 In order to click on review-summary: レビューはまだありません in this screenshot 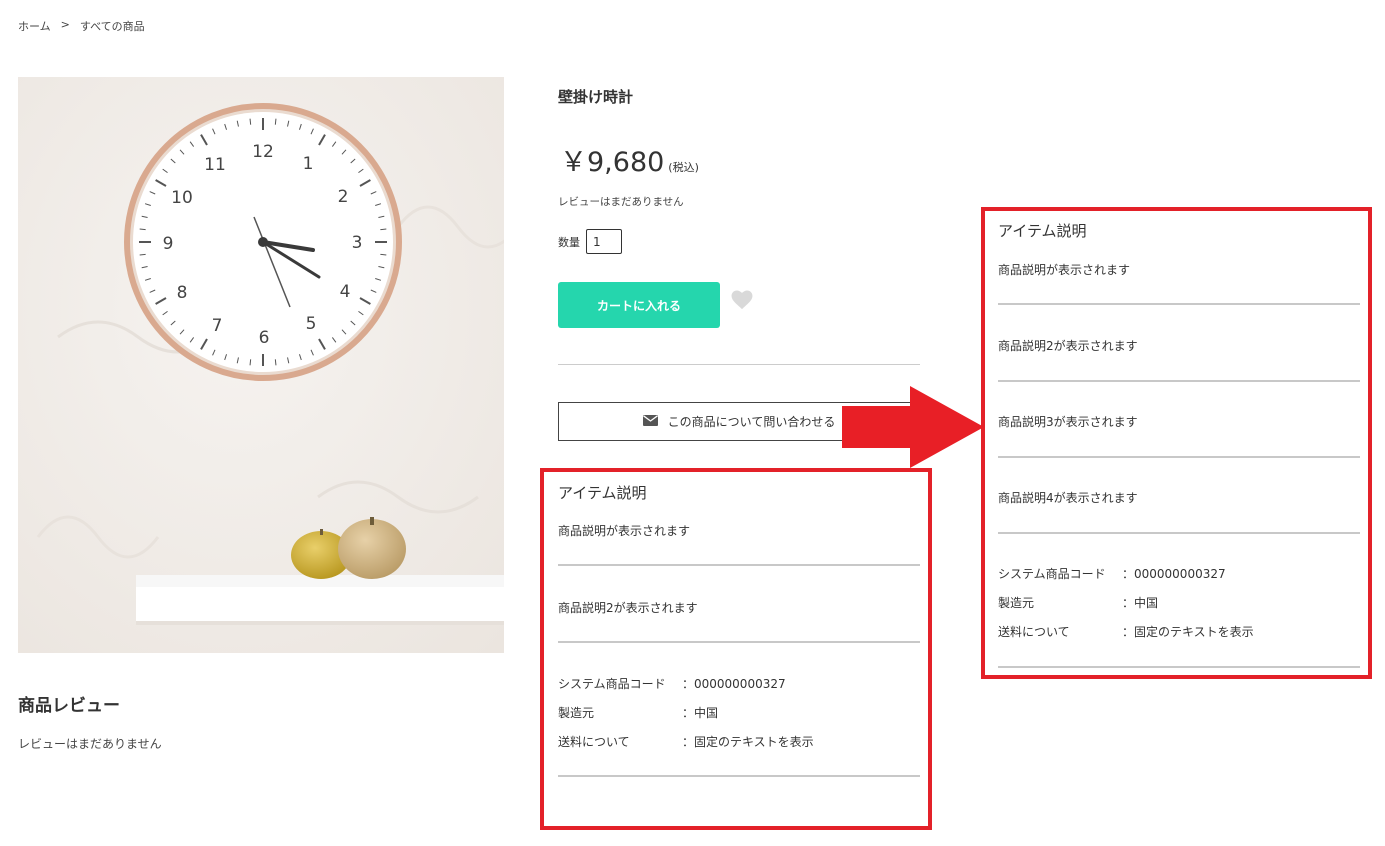, I will do `click(621, 202)`.